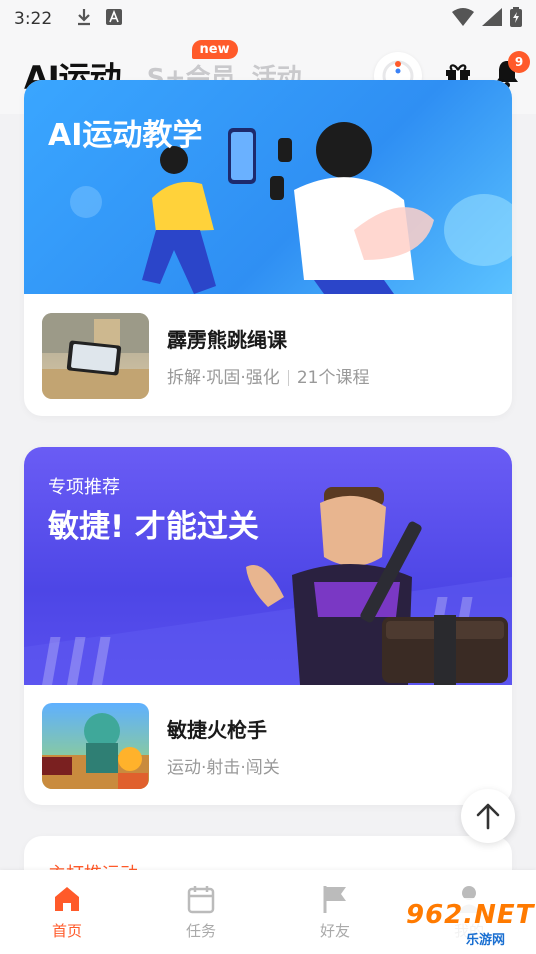 The image size is (536, 954). I want to click on notification-badge: 9, so click(519, 62).